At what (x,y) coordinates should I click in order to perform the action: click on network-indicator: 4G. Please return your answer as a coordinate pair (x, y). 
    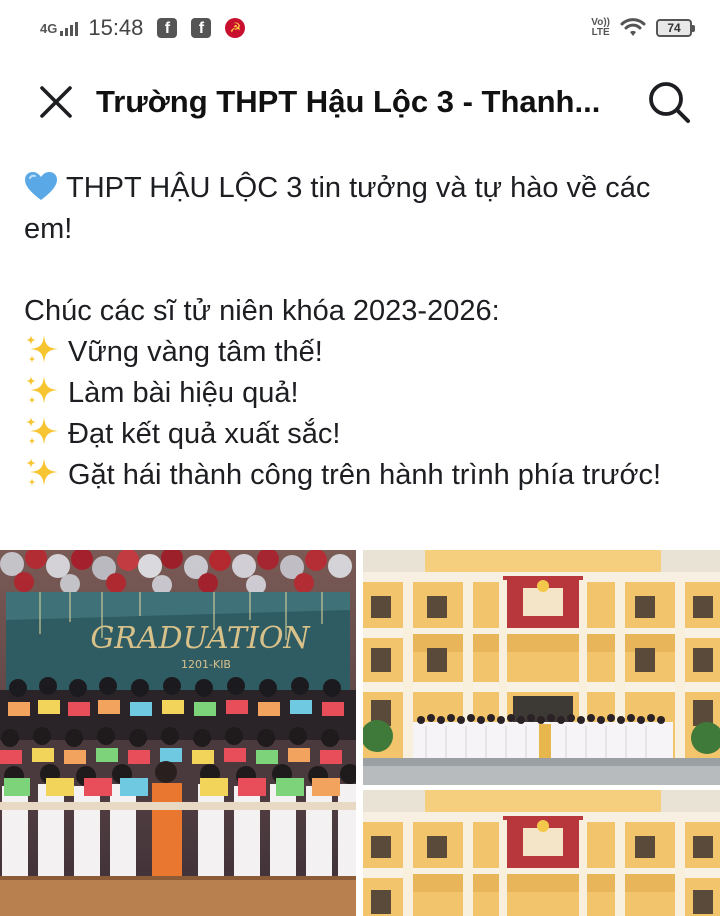
    Looking at the image, I should click on (59, 28).